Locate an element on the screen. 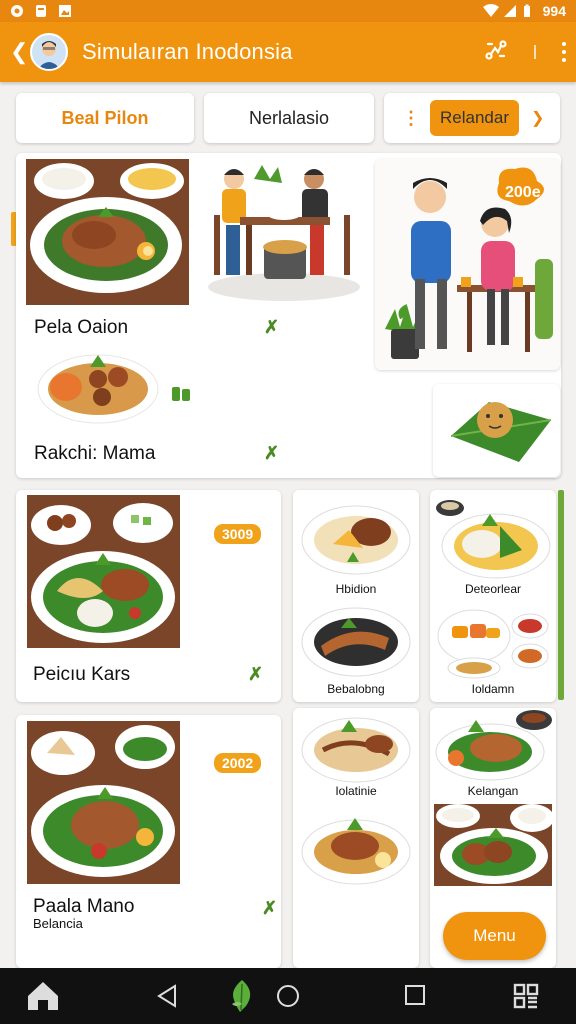 This screenshot has width=576, height=1024. dish-tile: Hbidion is located at coordinates (356, 543).